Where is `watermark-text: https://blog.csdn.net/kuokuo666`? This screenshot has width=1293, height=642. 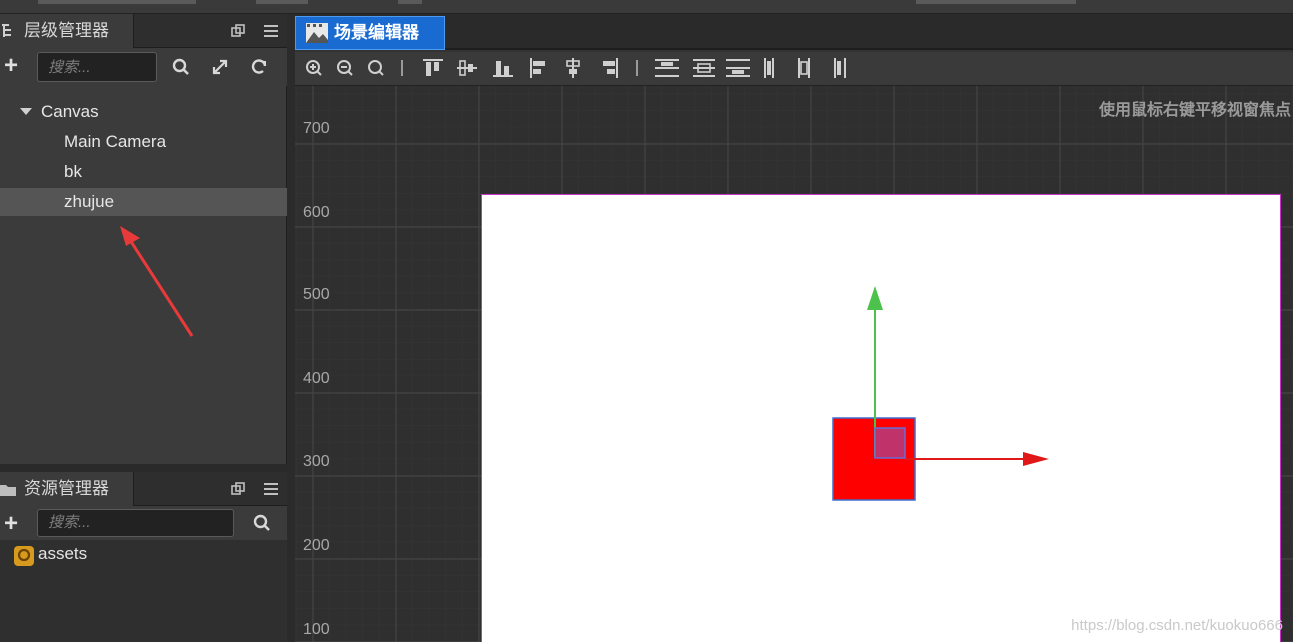
watermark-text: https://blog.csdn.net/kuokuo666 is located at coordinates (1177, 625).